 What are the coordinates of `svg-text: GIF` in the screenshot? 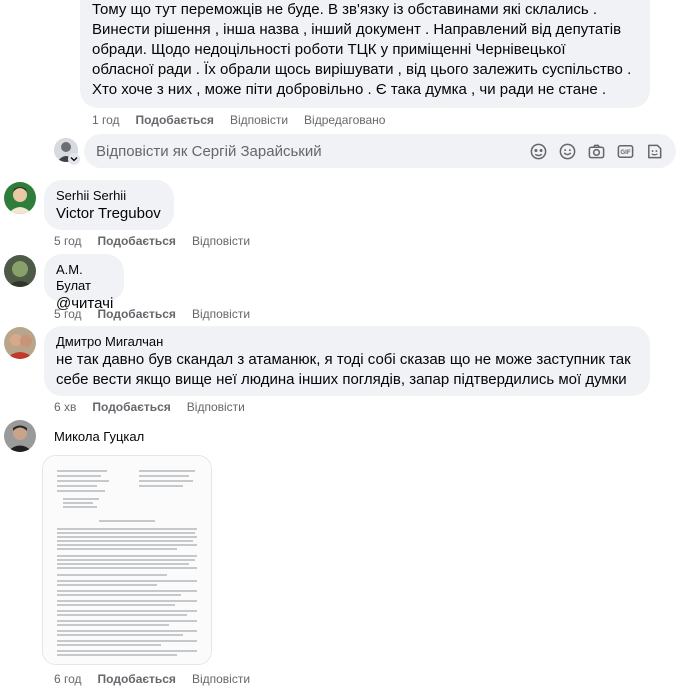 It's located at (625, 152).